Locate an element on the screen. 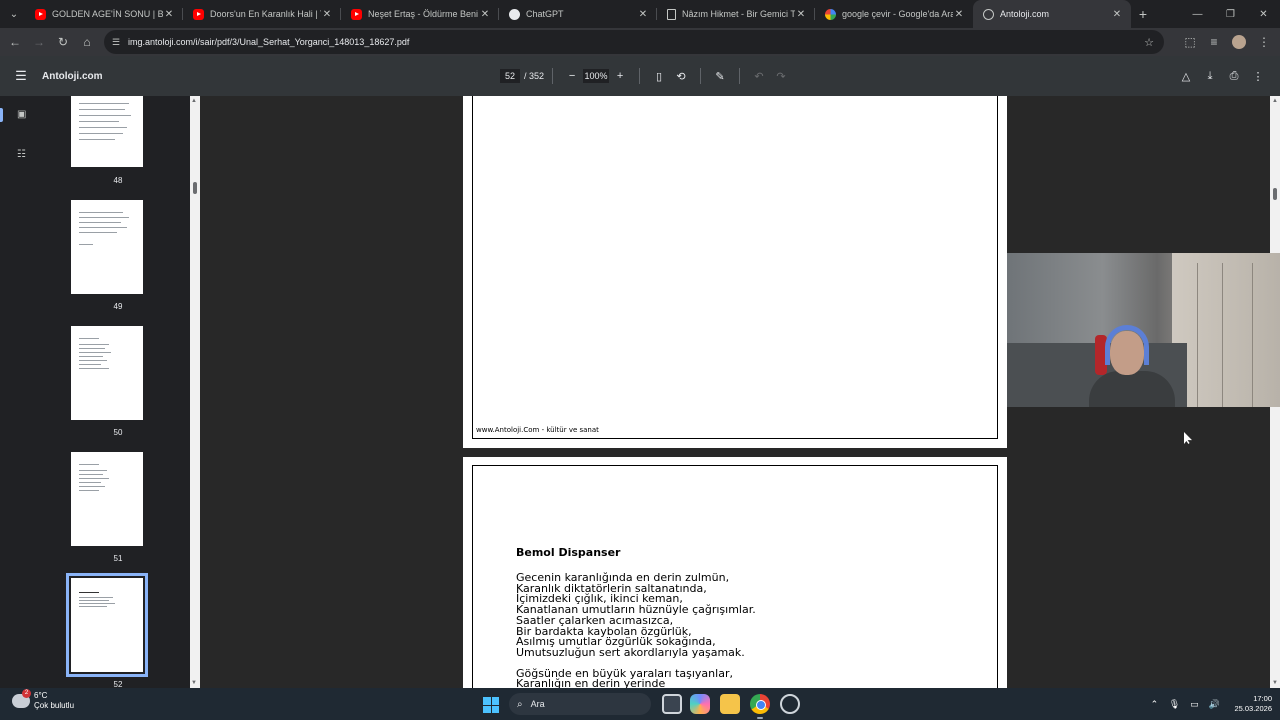  tab-title: Nâzım Hikmet - Bir Gemici Türk is located at coordinates (738, 14).